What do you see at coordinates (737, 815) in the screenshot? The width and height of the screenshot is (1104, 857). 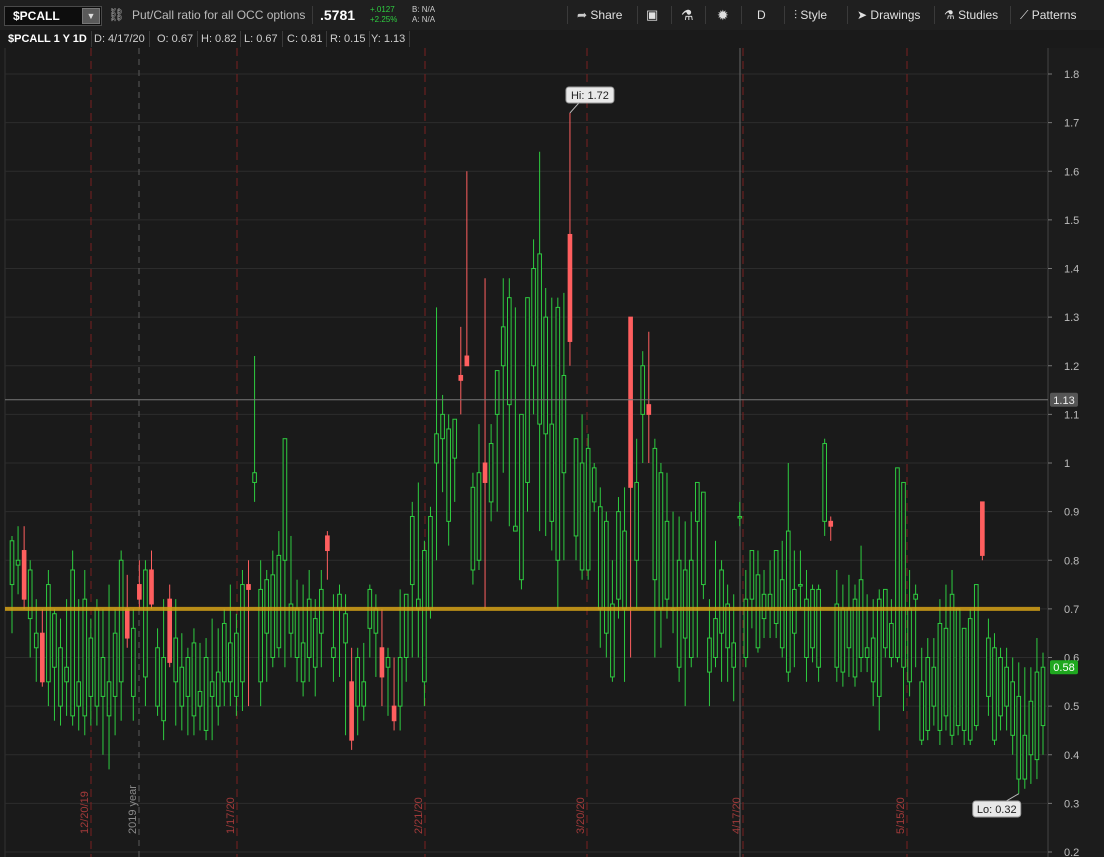 I see `date-label: 4/17/20` at bounding box center [737, 815].